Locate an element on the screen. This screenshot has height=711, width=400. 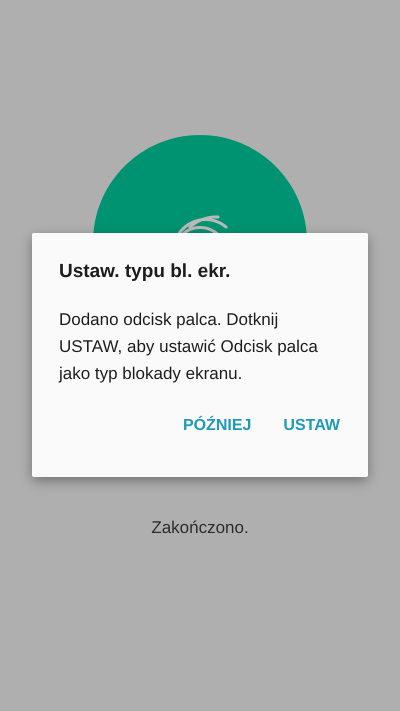
dialog-message: Dodano odcisk palca. Dotknij USTAW, aby ustawić Odcisk palca jako typ blokady ekranu. is located at coordinates (189, 347).